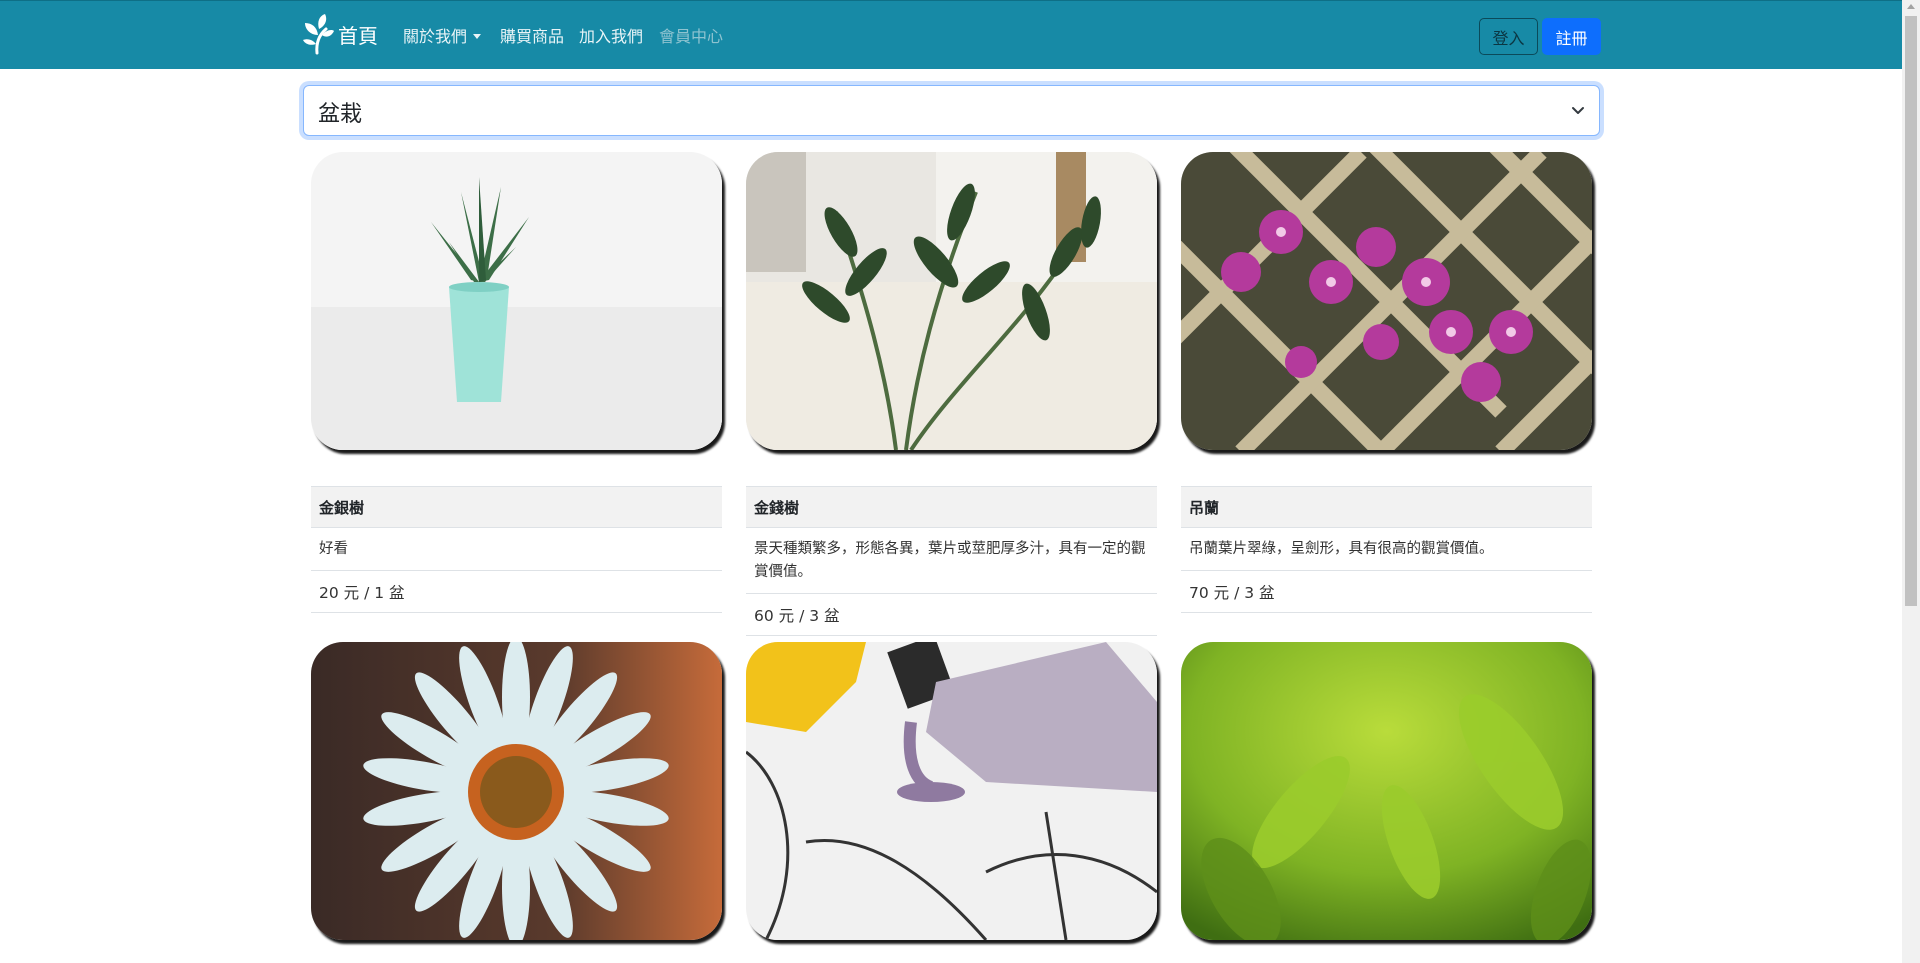  I want to click on product-description: 好看, so click(516, 549).